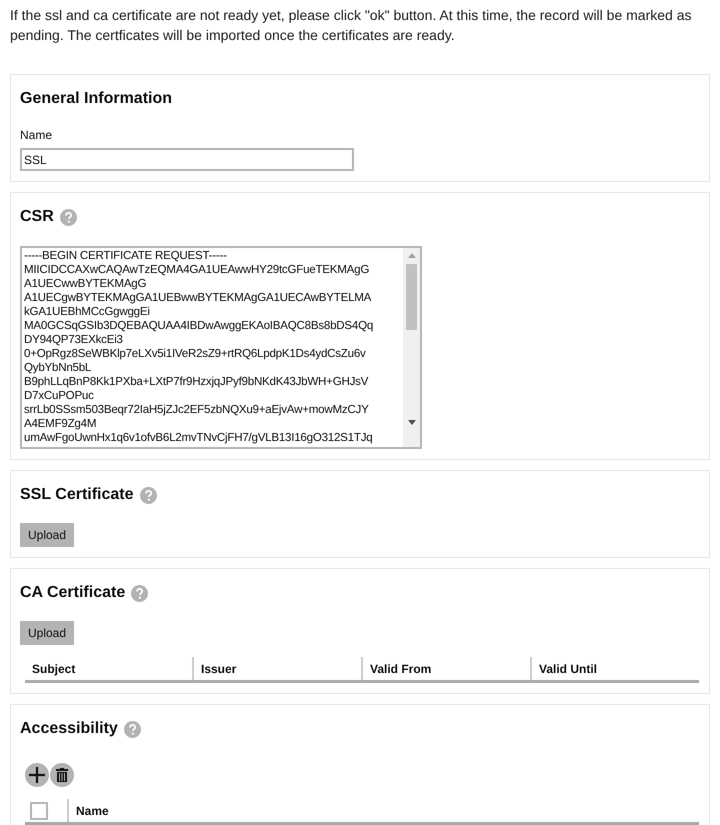  I want to click on section-title: General Information, so click(96, 99).